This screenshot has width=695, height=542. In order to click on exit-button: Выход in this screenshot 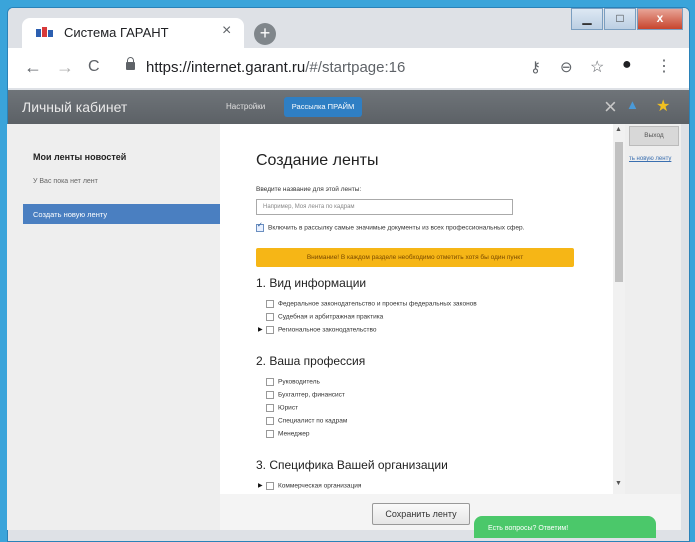, I will do `click(654, 136)`.